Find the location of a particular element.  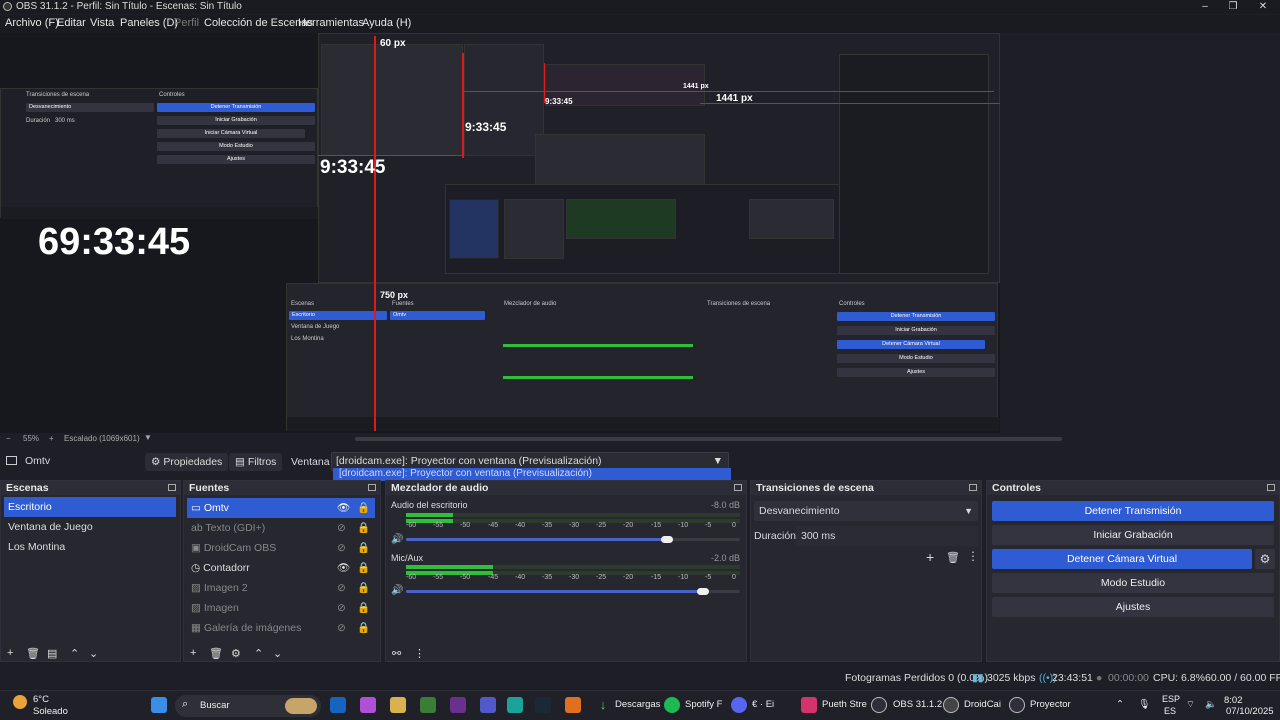

weather-temp: 6°C is located at coordinates (41, 699).